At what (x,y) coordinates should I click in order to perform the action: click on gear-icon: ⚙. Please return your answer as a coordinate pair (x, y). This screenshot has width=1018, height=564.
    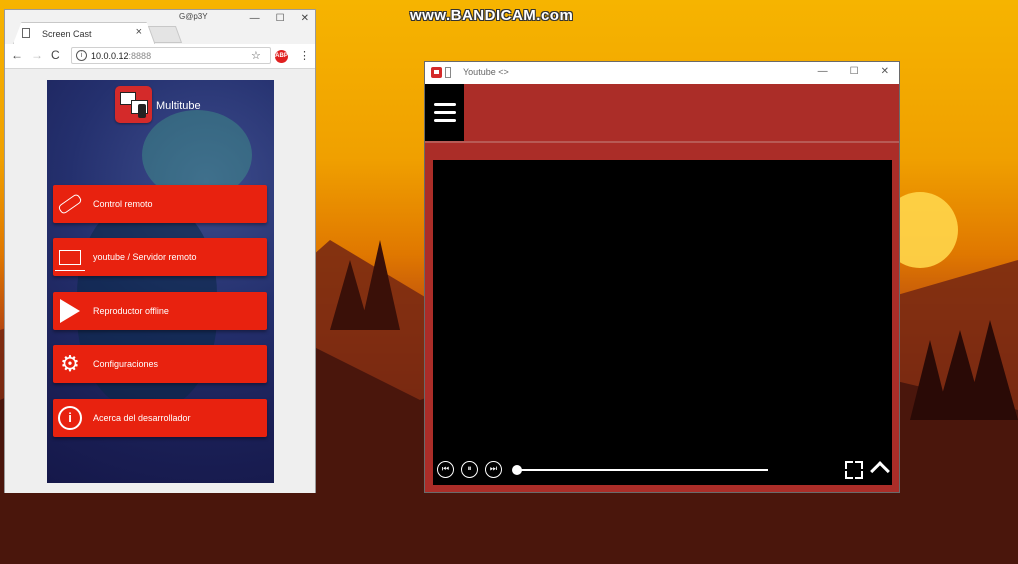
    Looking at the image, I should click on (70, 363).